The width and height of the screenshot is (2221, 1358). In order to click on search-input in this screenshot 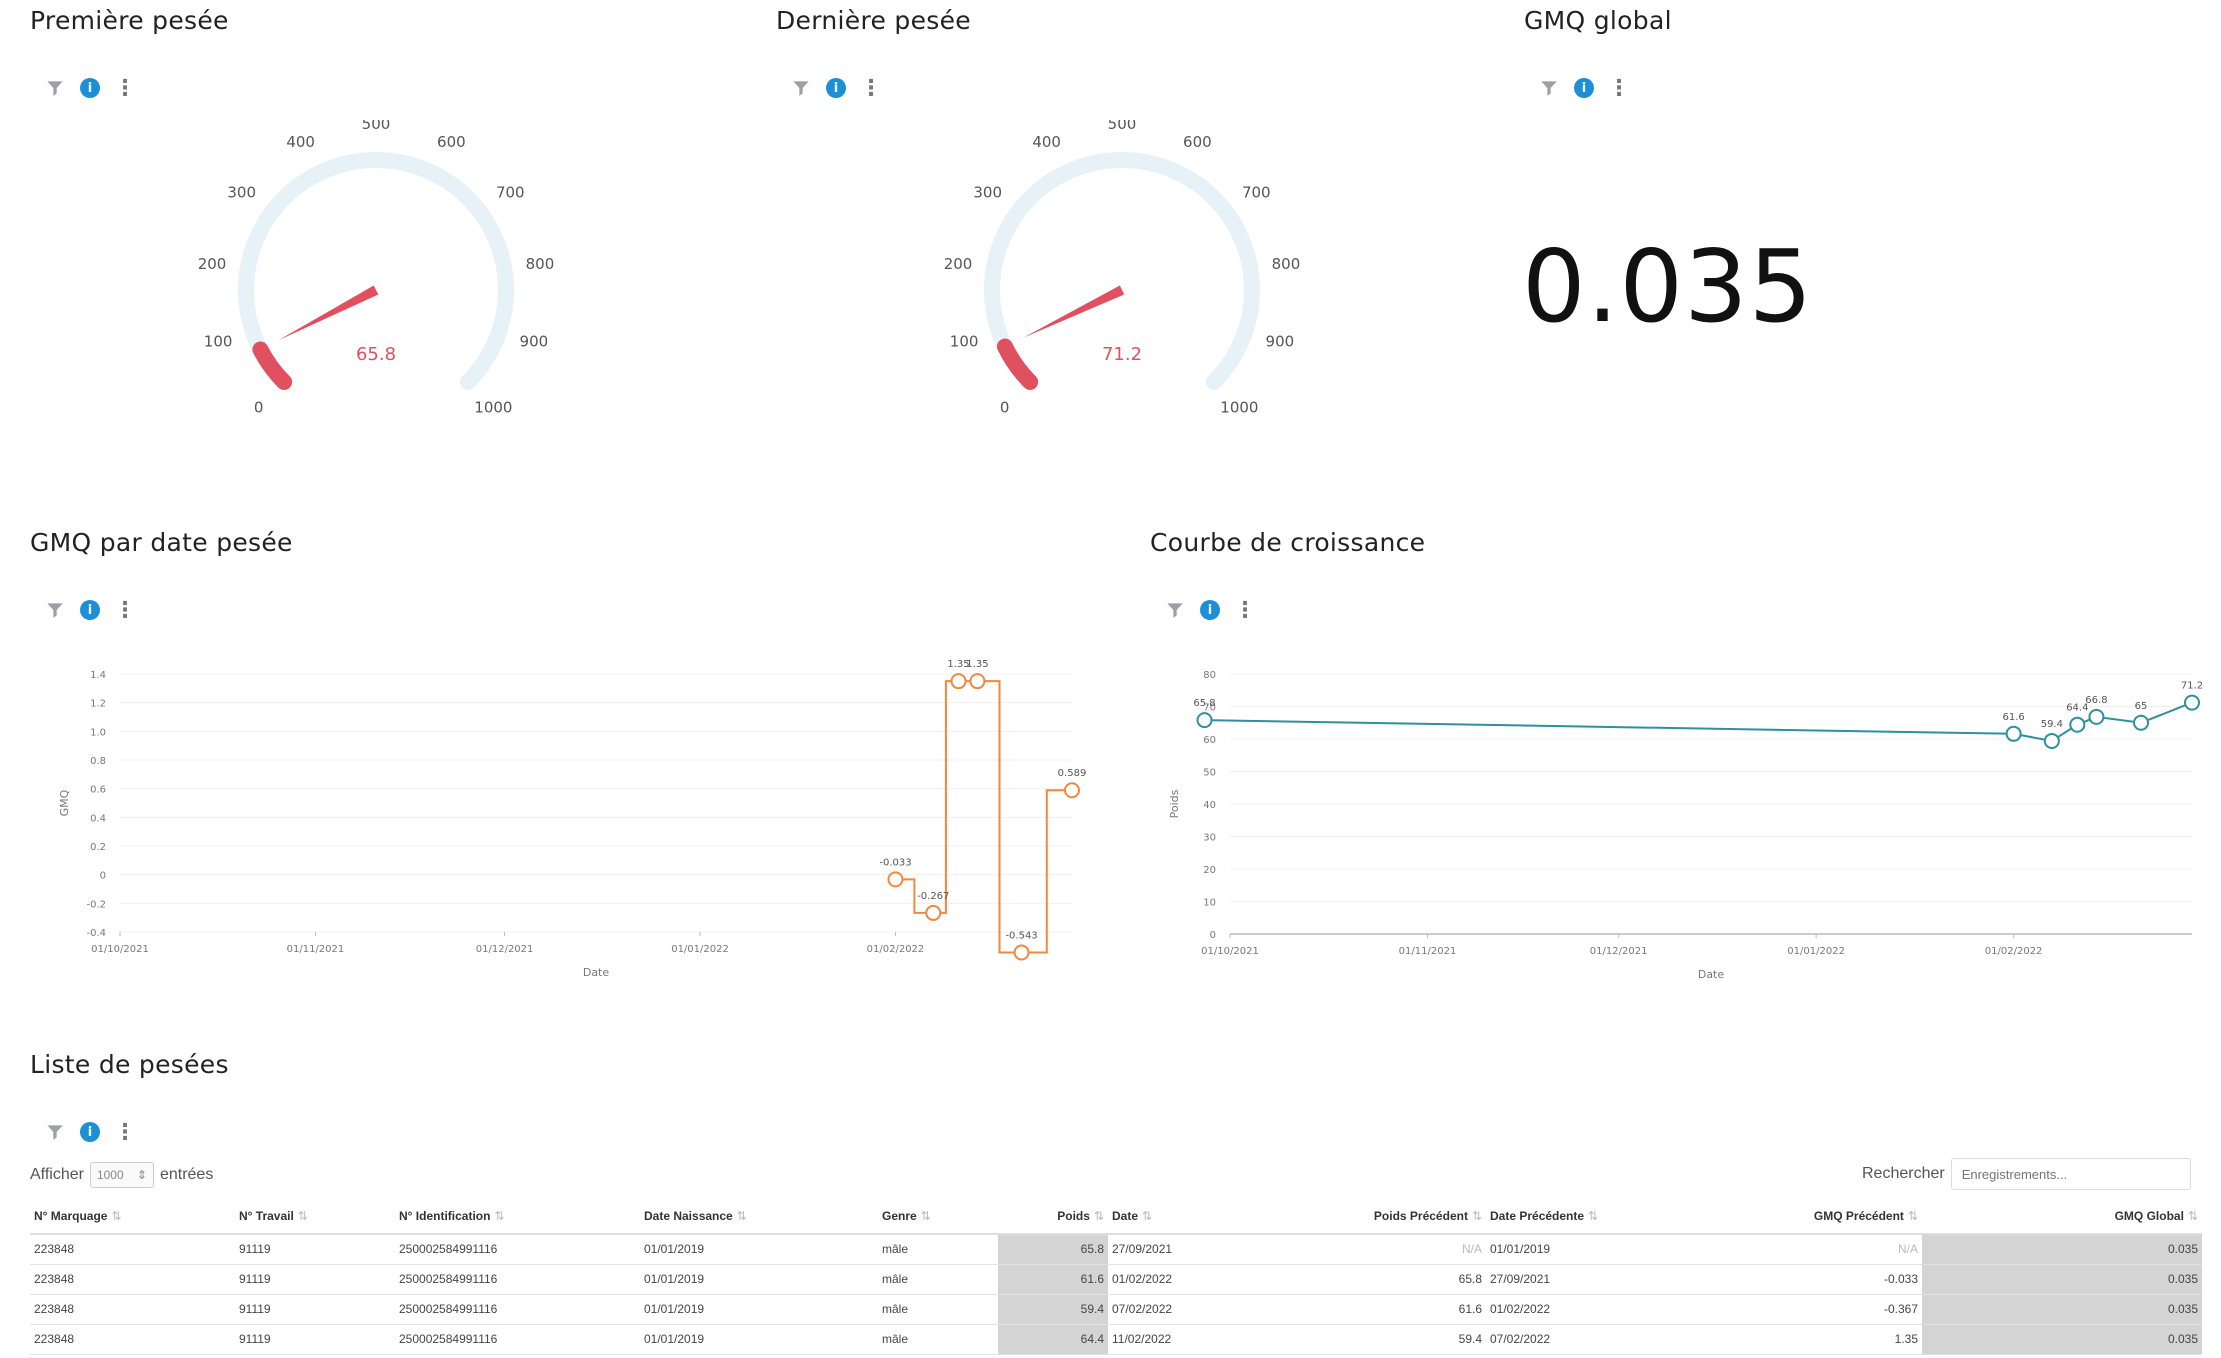, I will do `click(2070, 1174)`.